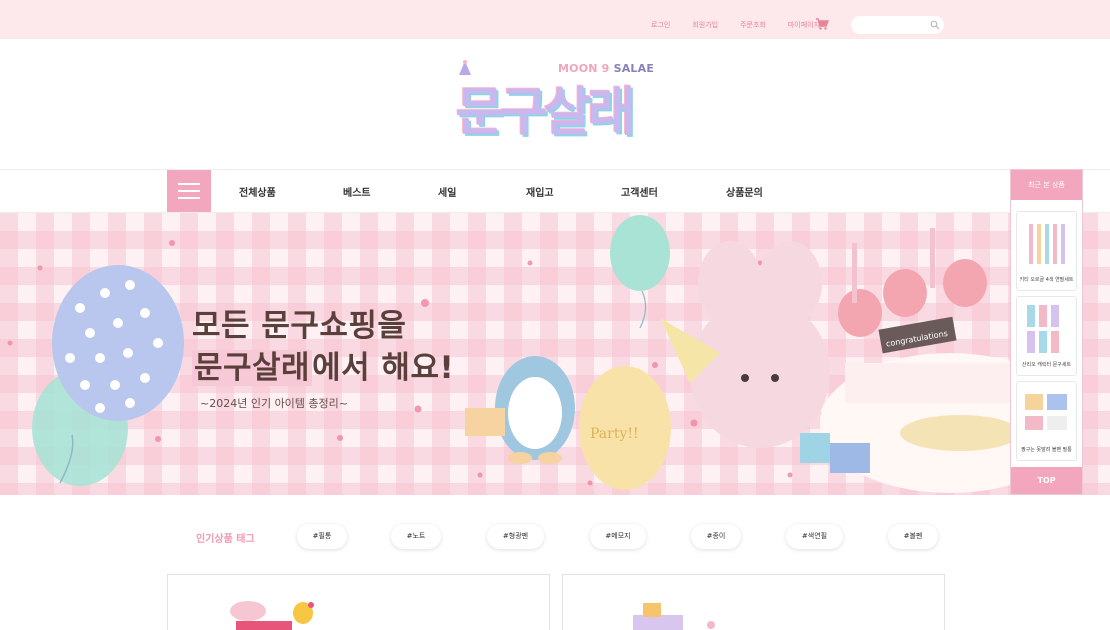 The image size is (1110, 630). Describe the element at coordinates (1046, 365) in the screenshot. I see `recent-item-caption: 산리오 캐릭터 문구세트` at that location.